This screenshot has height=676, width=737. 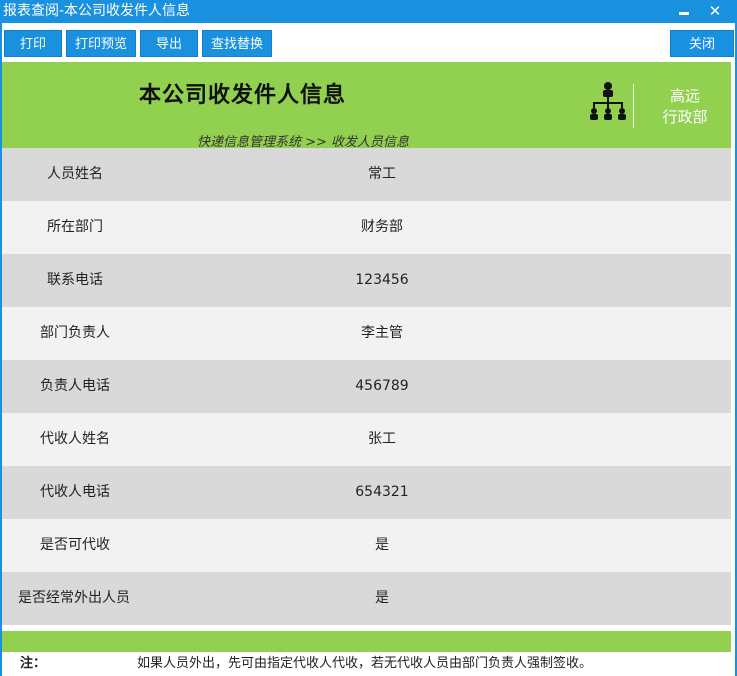 I want to click on department-line-2: 行政部, so click(x=685, y=117).